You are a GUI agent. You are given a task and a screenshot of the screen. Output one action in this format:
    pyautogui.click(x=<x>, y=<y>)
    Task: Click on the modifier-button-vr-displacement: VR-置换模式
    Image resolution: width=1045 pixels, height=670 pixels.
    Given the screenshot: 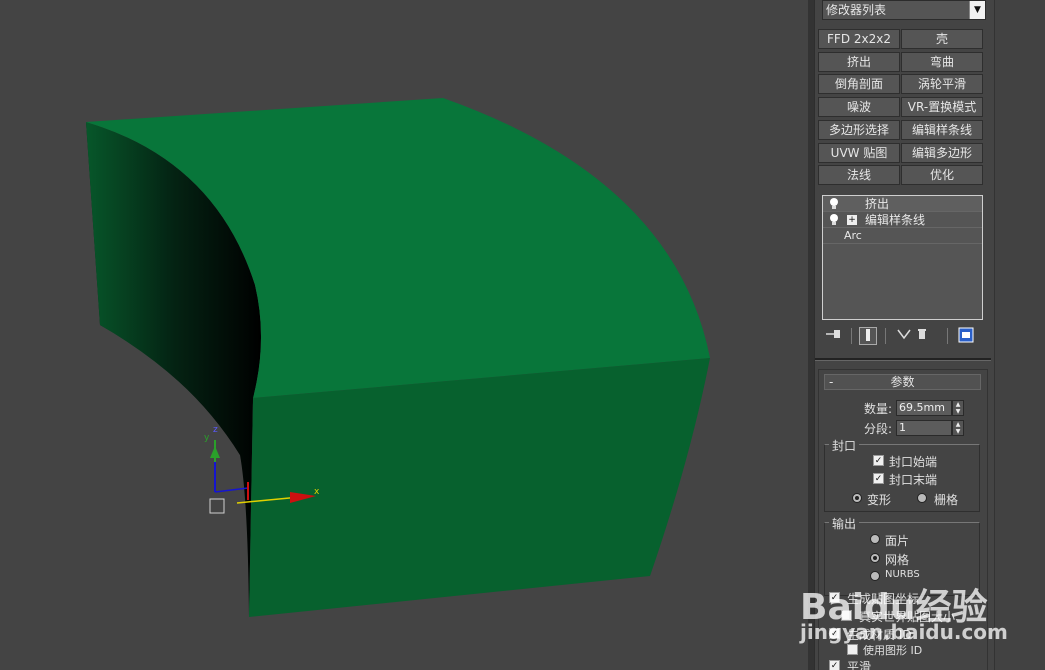 What is the action you would take?
    pyautogui.click(x=942, y=107)
    